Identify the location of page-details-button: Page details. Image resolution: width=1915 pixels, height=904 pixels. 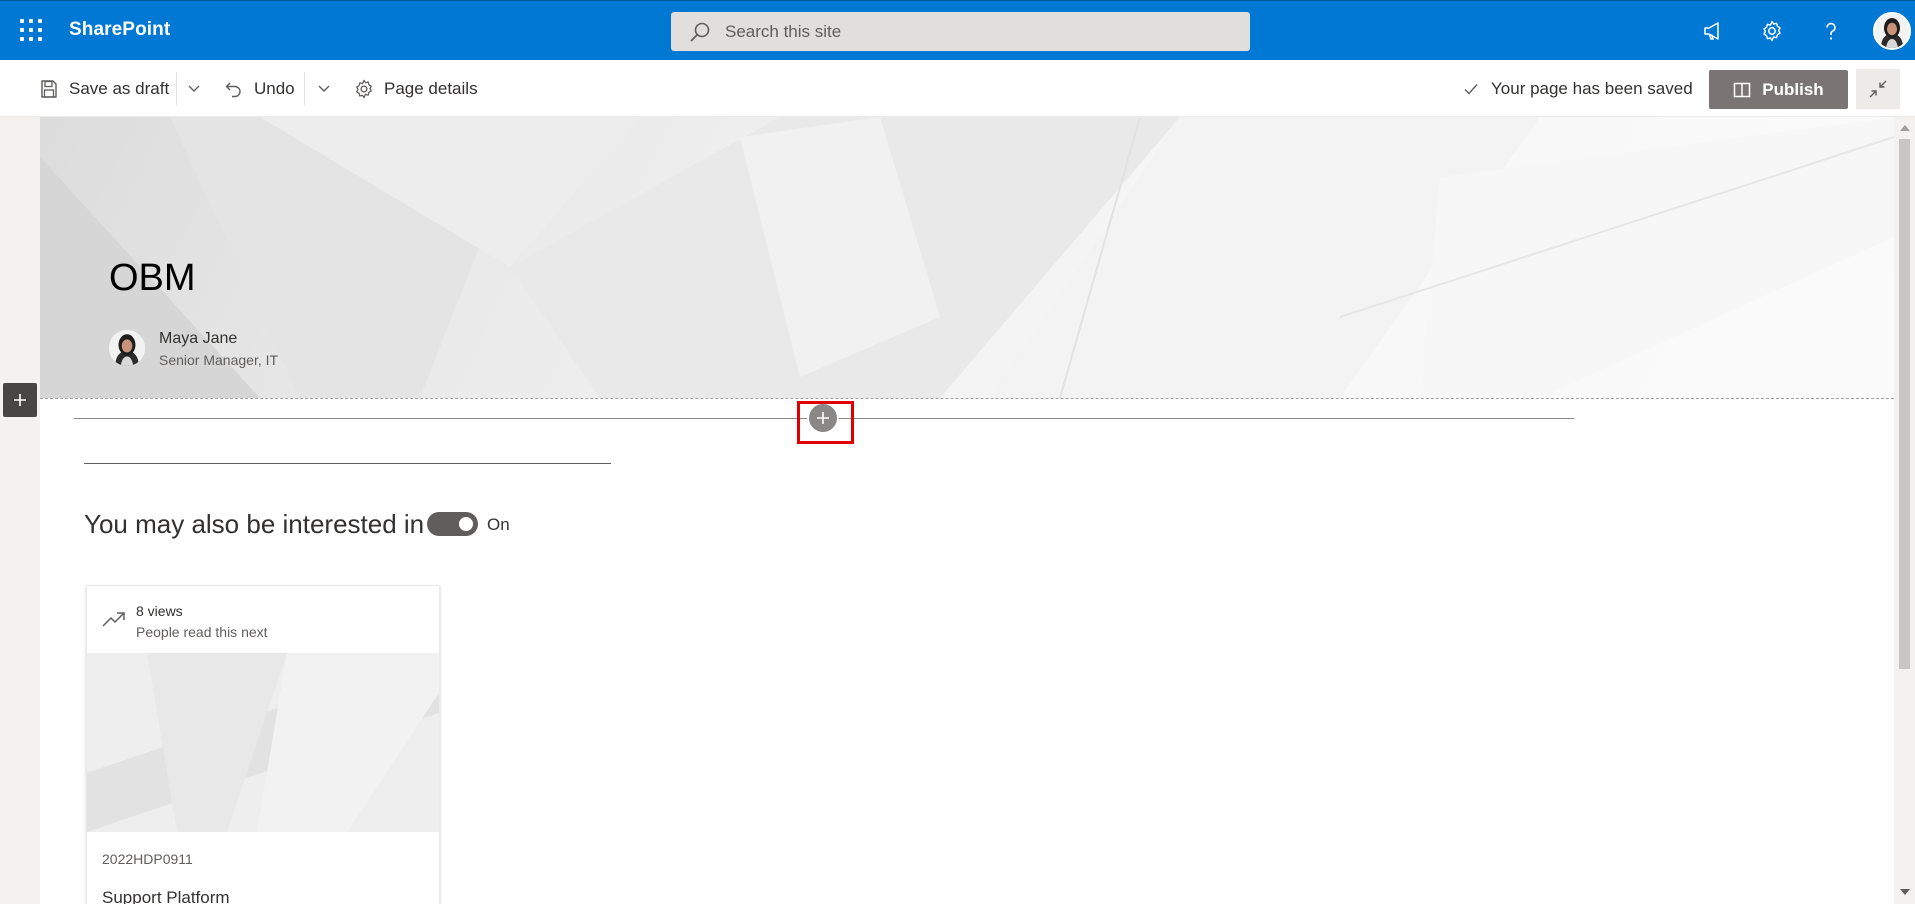
(416, 88).